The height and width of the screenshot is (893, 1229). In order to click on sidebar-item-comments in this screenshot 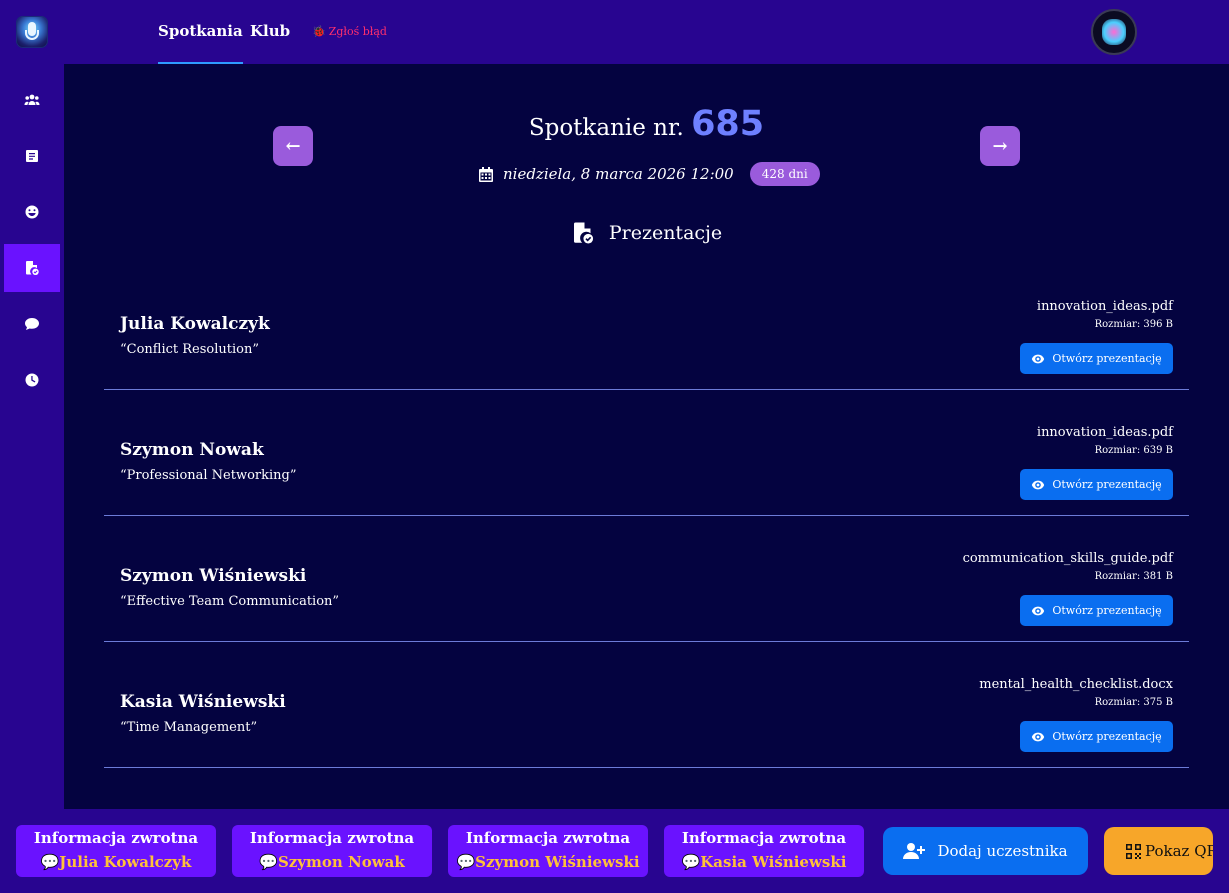, I will do `click(32, 324)`.